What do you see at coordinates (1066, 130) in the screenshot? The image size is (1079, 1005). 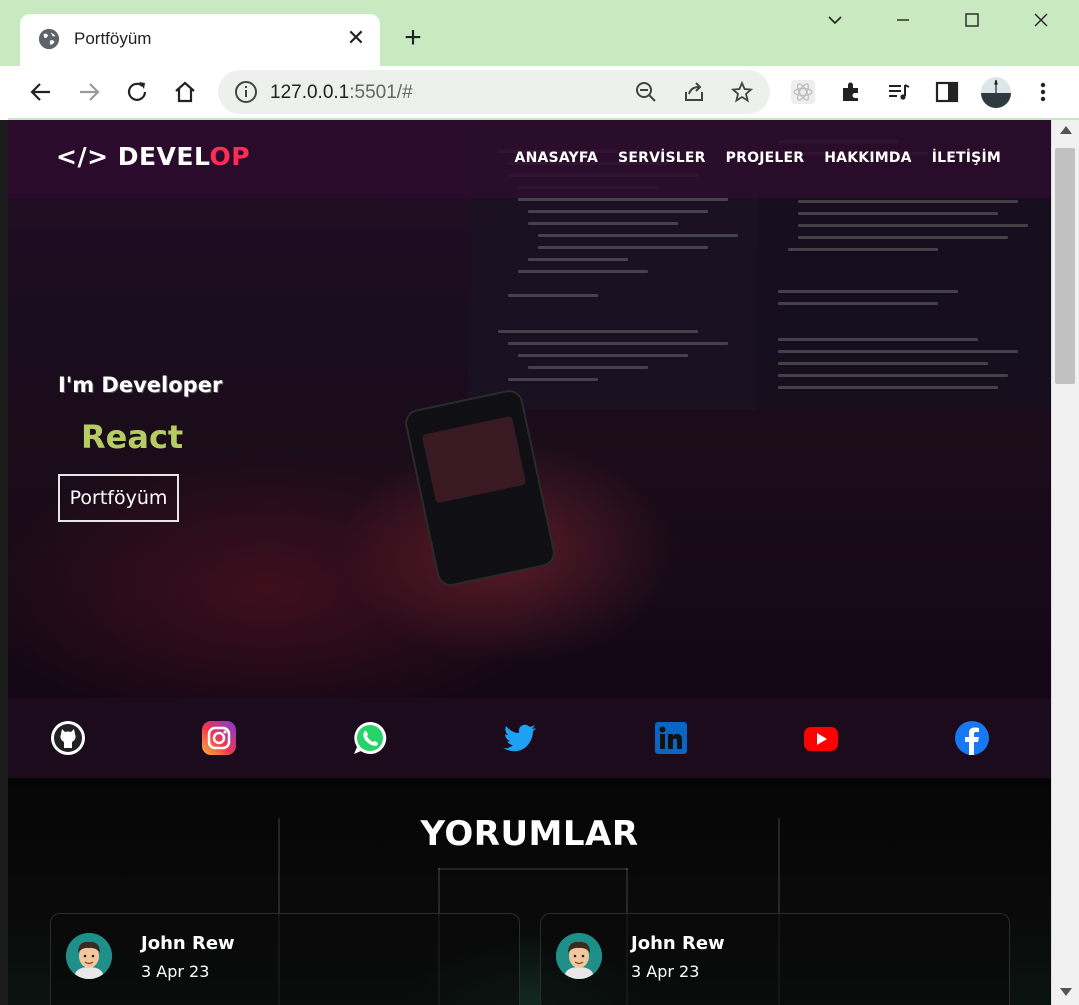 I see `scroll-up-arrow-icon` at bounding box center [1066, 130].